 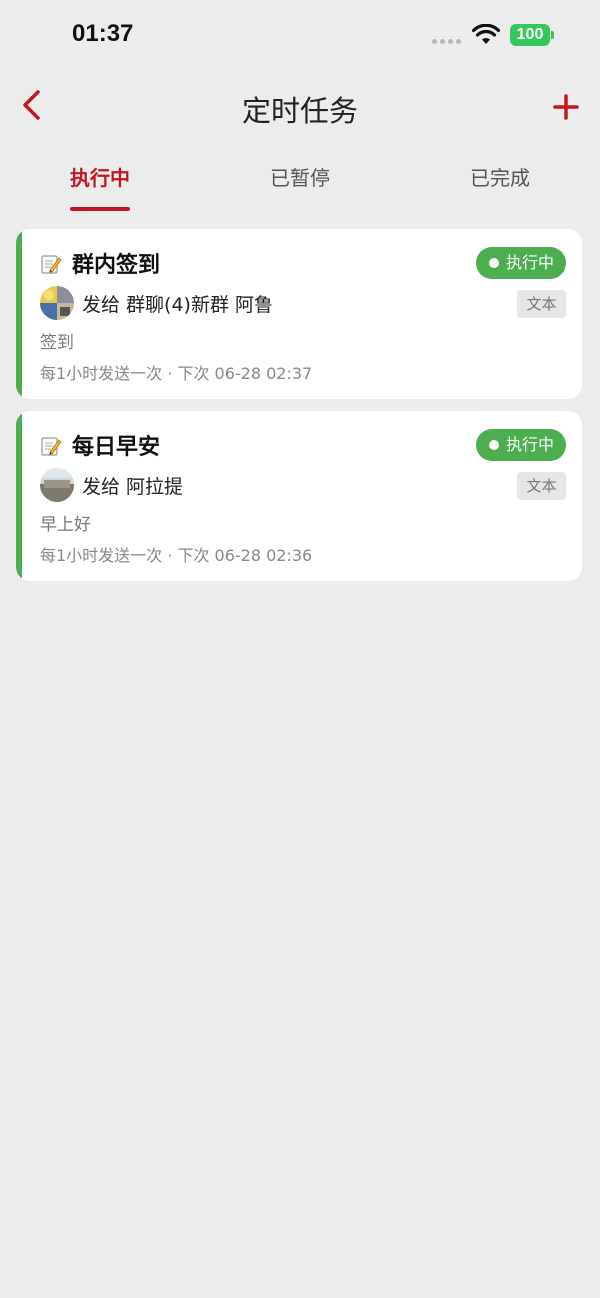 What do you see at coordinates (552, 35) in the screenshot?
I see `battery-tip` at bounding box center [552, 35].